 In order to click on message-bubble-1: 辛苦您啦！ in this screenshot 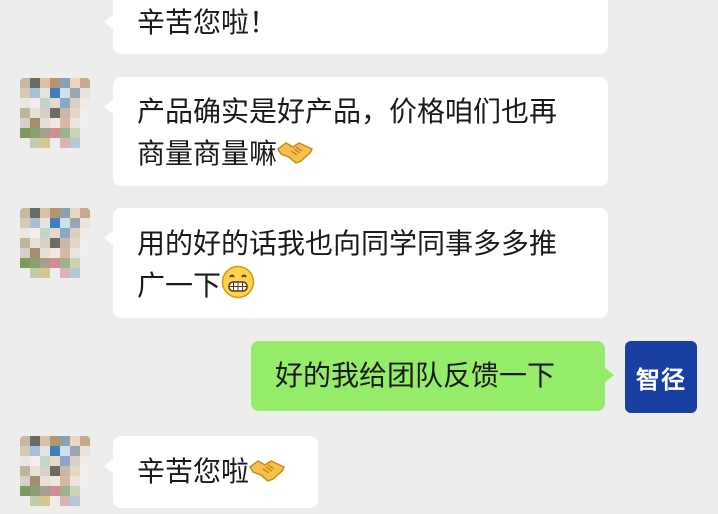, I will do `click(356, 27)`.